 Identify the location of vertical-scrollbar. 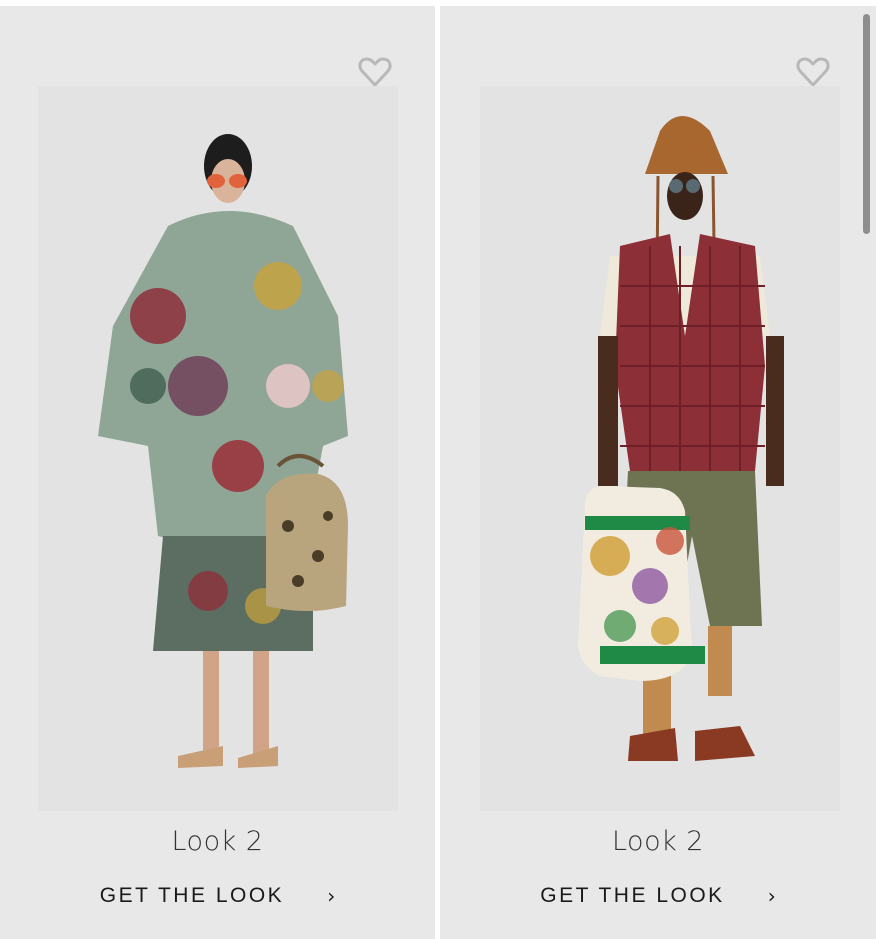
(866, 124).